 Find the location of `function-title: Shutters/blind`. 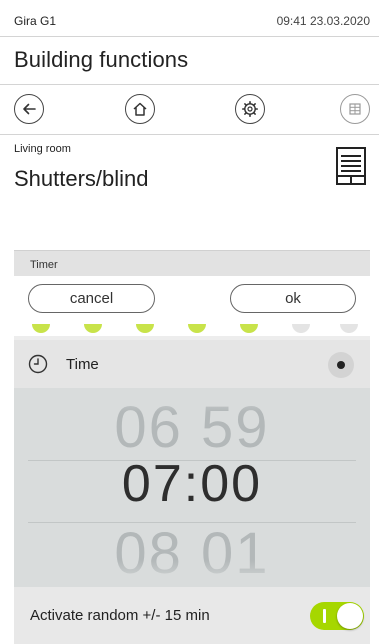

function-title: Shutters/blind is located at coordinates (81, 178).